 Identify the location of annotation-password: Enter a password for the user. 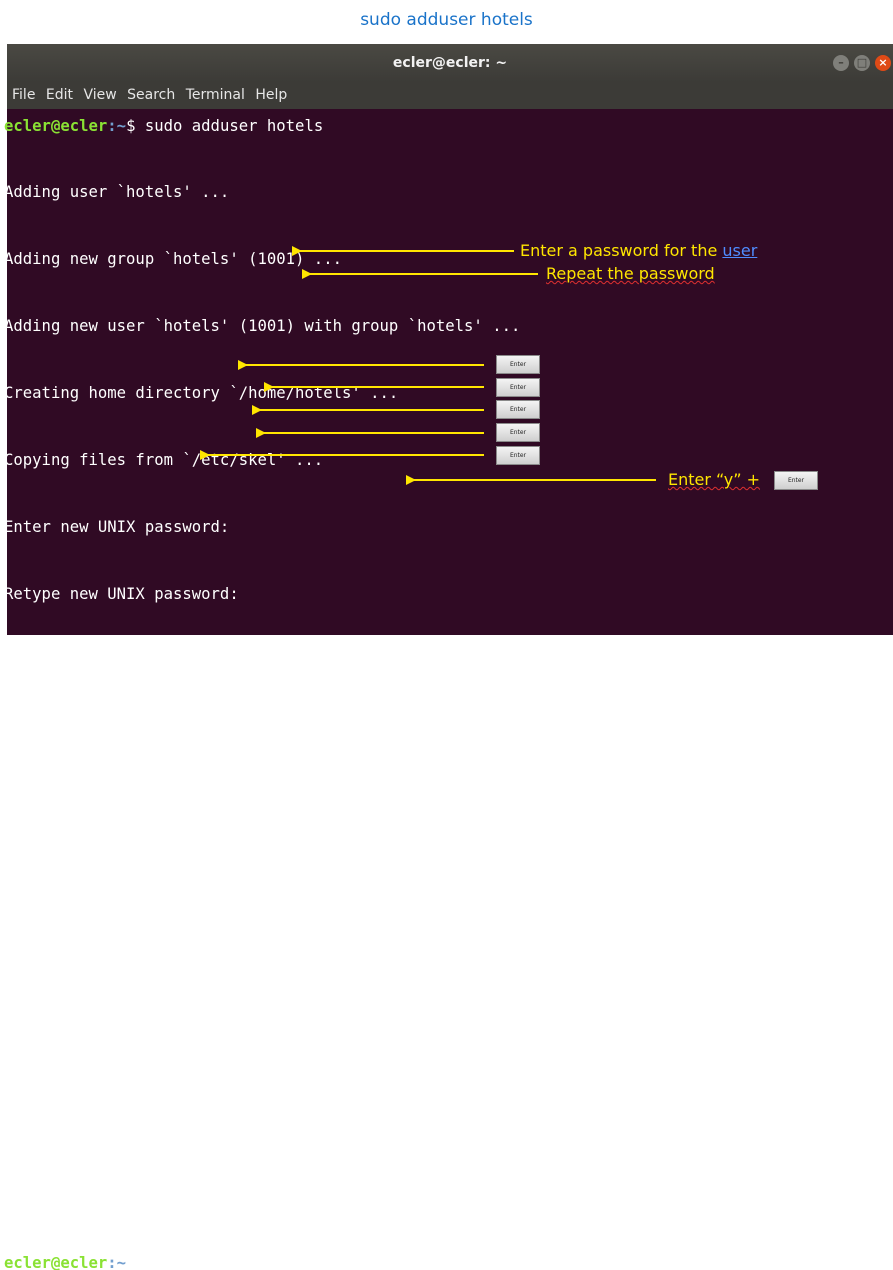
(638, 250).